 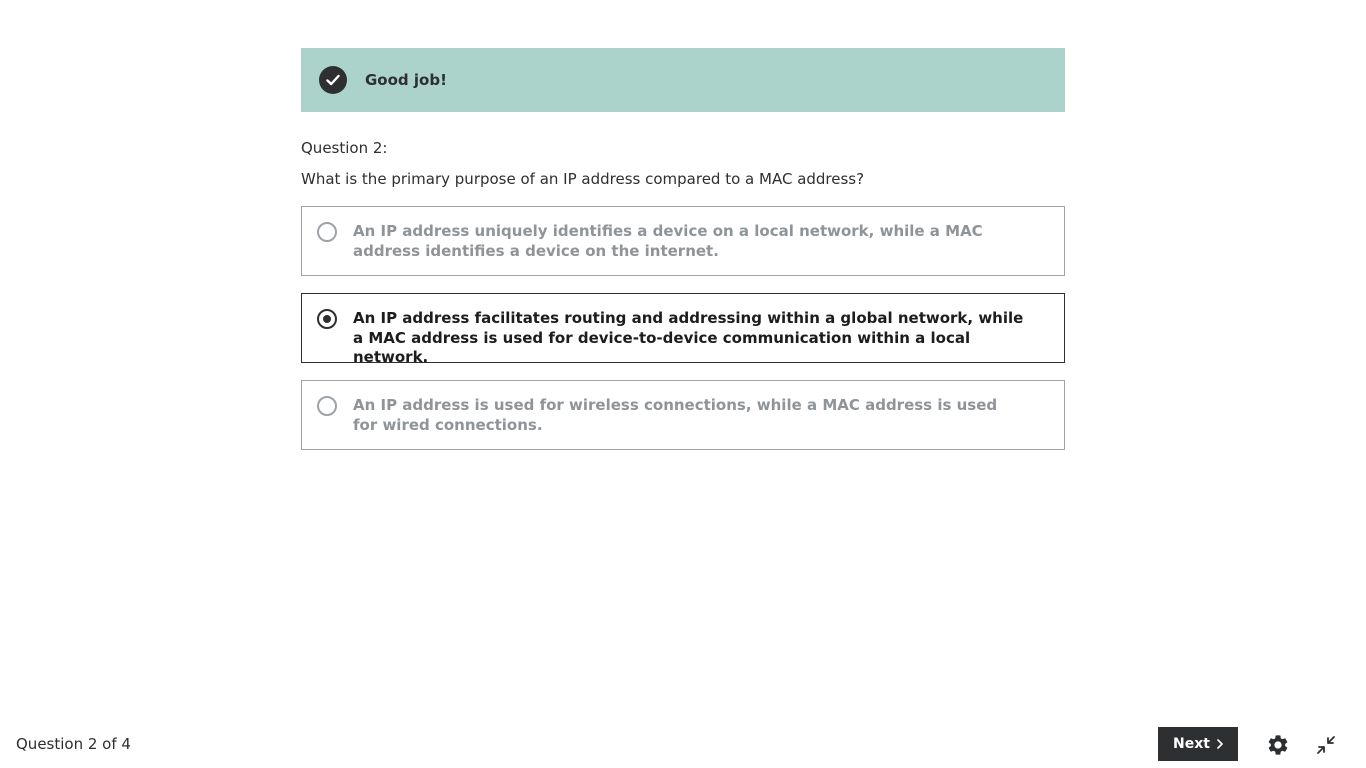 What do you see at coordinates (333, 80) in the screenshot?
I see `check-circle-icon` at bounding box center [333, 80].